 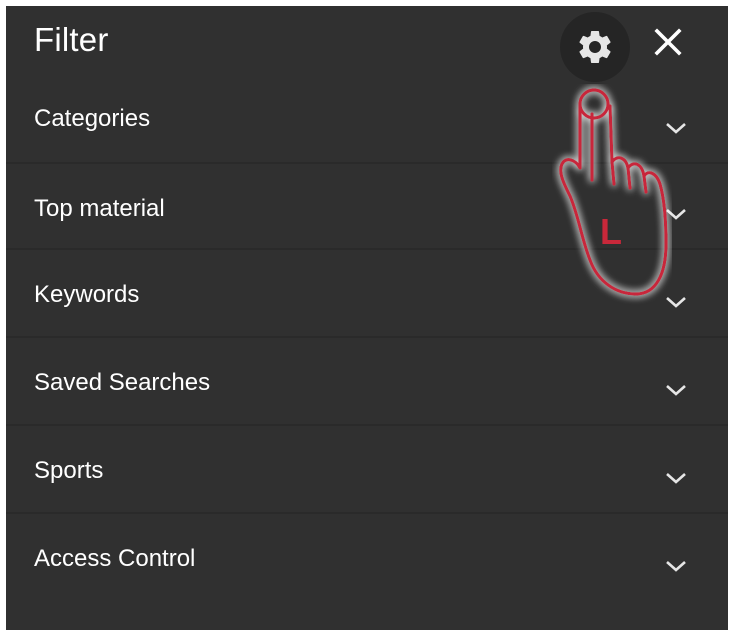 I want to click on page-title: Filter, so click(x=71, y=39).